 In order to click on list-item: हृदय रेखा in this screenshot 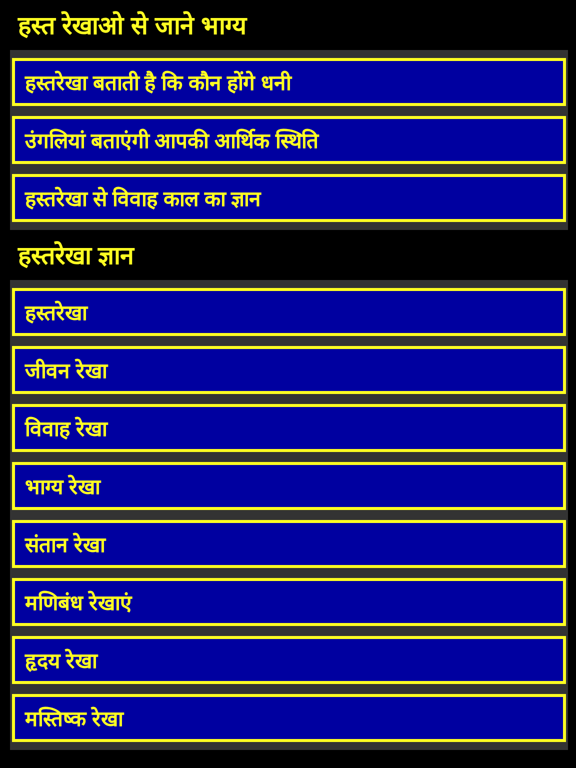, I will do `click(289, 660)`.